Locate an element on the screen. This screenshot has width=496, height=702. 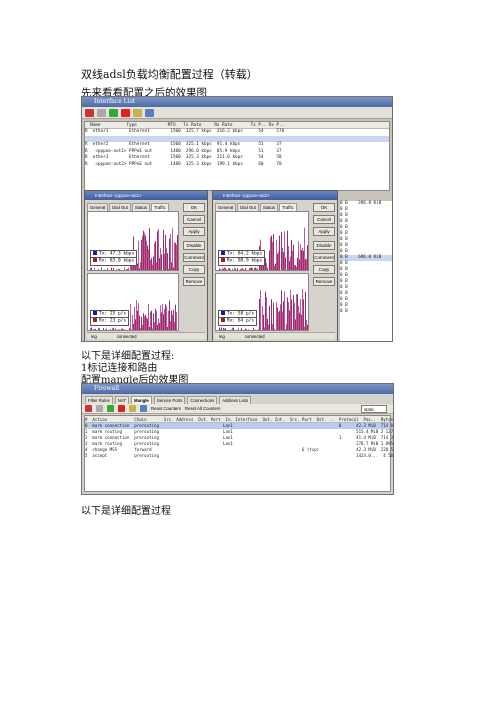
rx-pps-legend: Rx: 23 p/s is located at coordinates (110, 321).